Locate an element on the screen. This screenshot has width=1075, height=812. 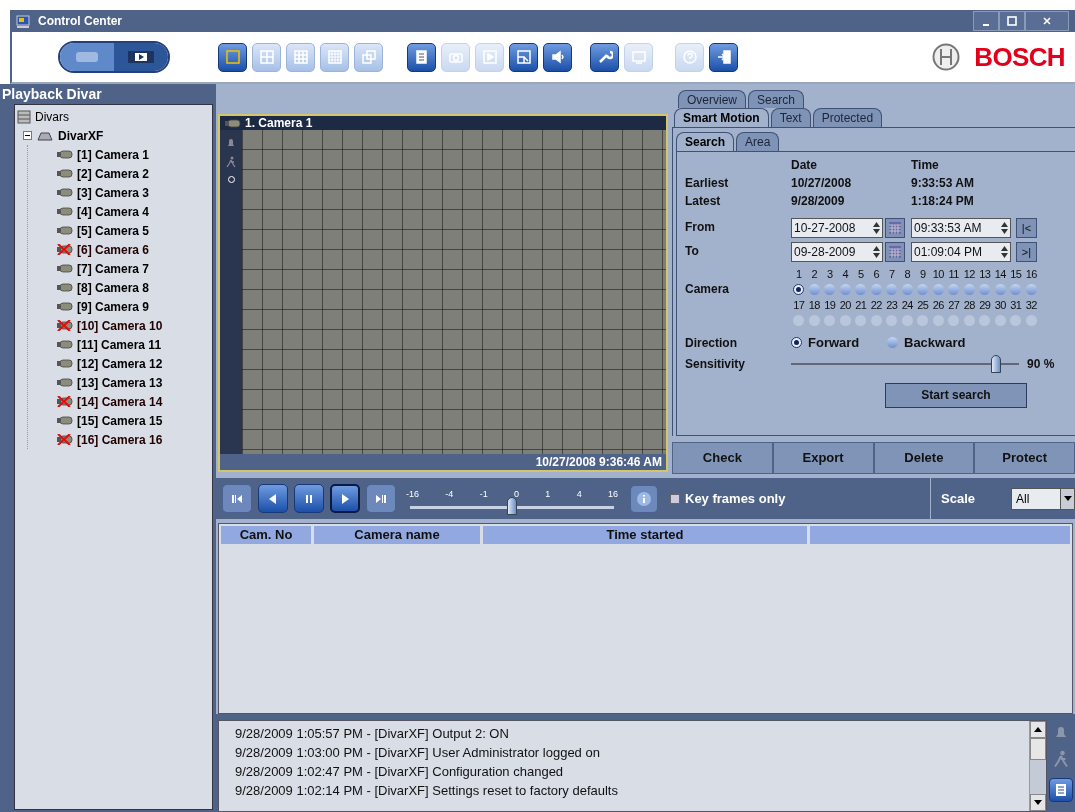
scroll-up-arrow-icon is located at coordinates (1038, 729).